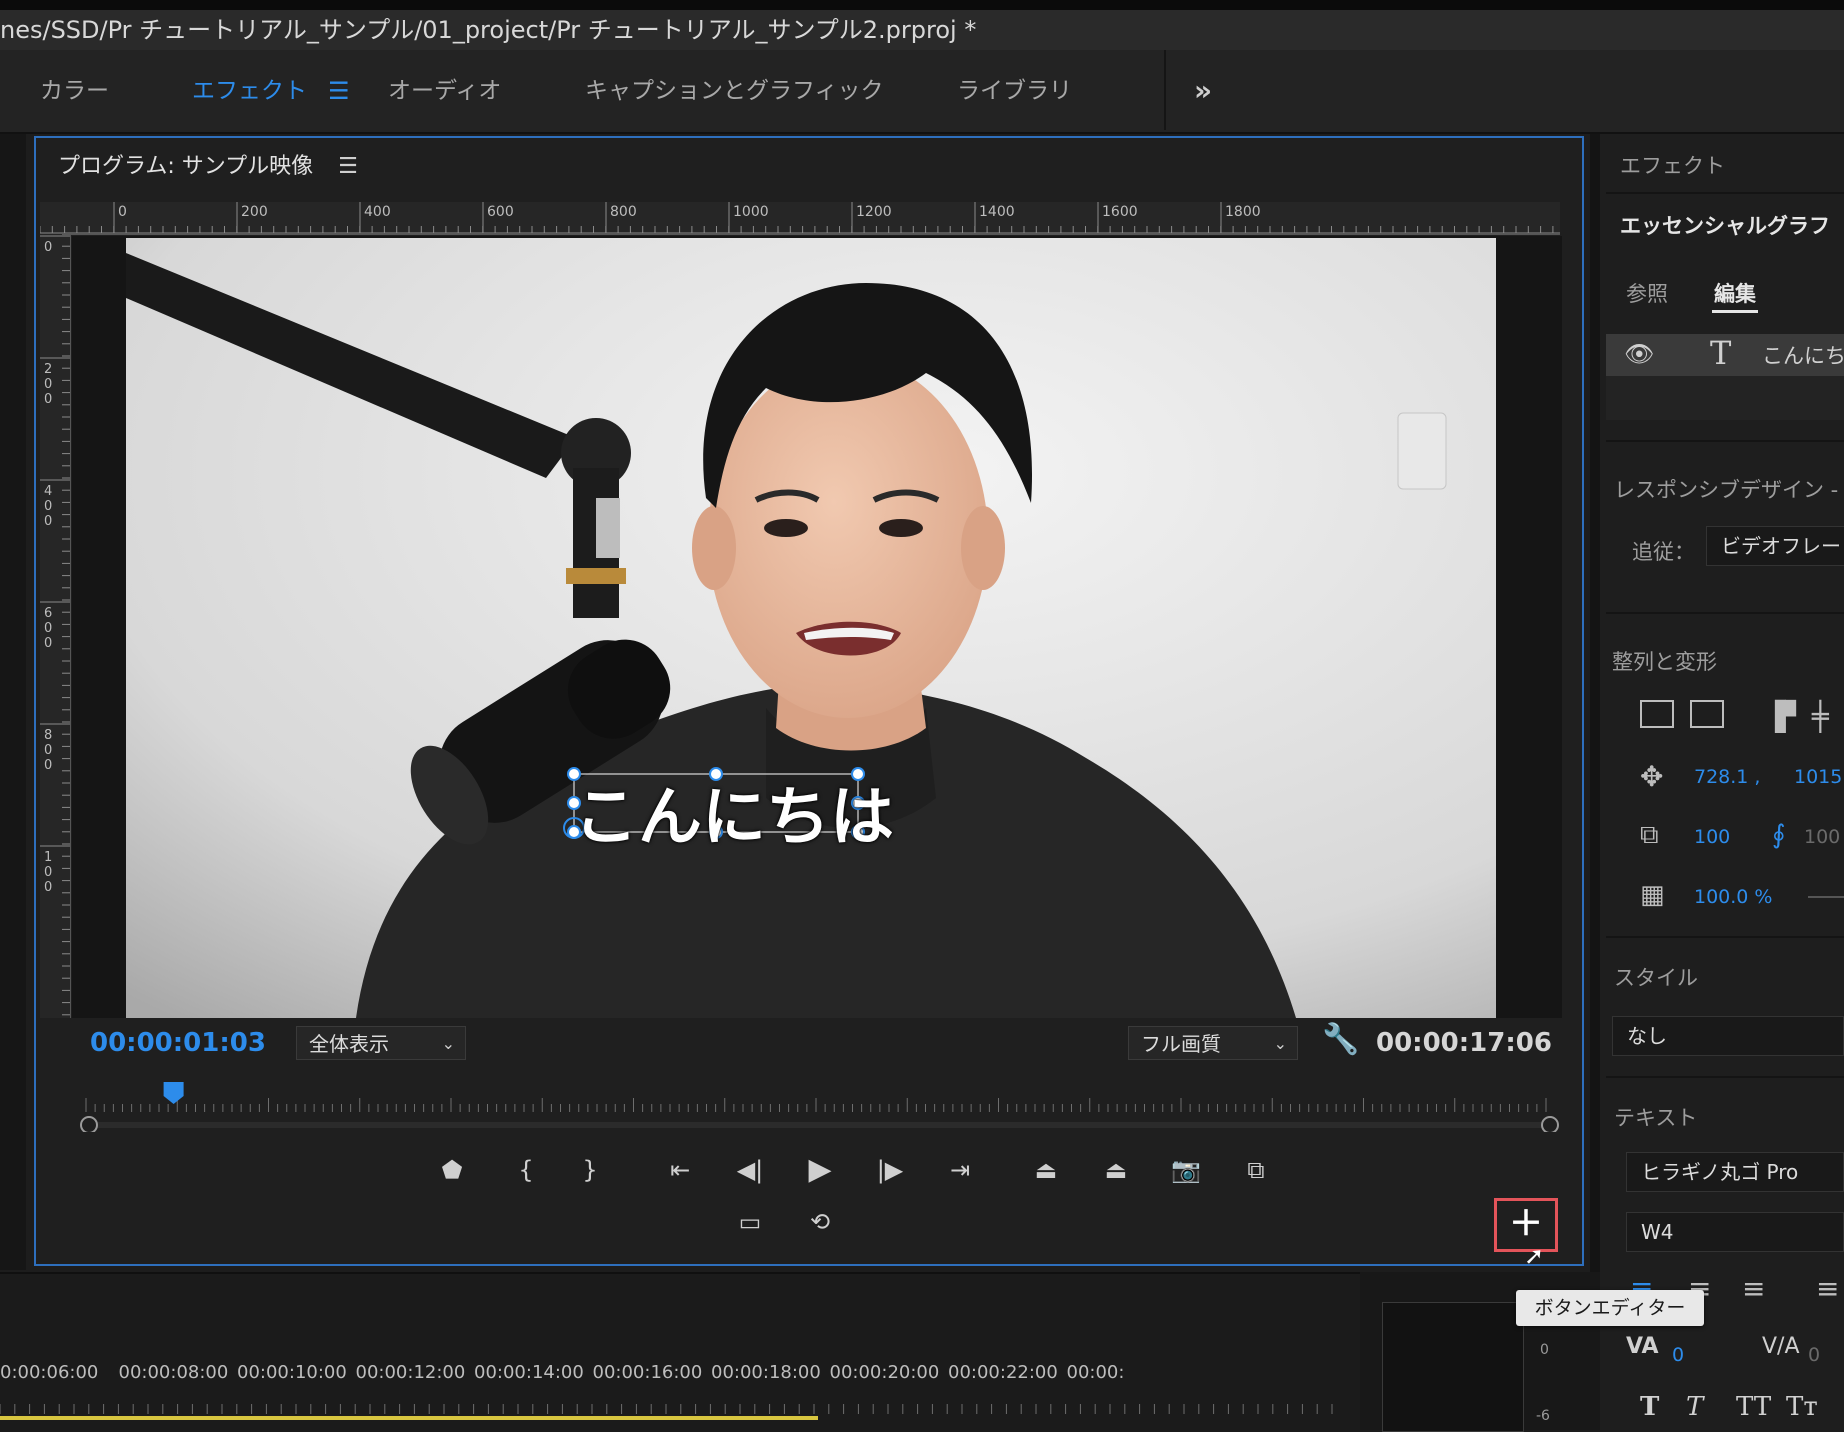 The height and width of the screenshot is (1432, 1844). What do you see at coordinates (1649, 835) in the screenshot?
I see `scale-icon: ⧉` at bounding box center [1649, 835].